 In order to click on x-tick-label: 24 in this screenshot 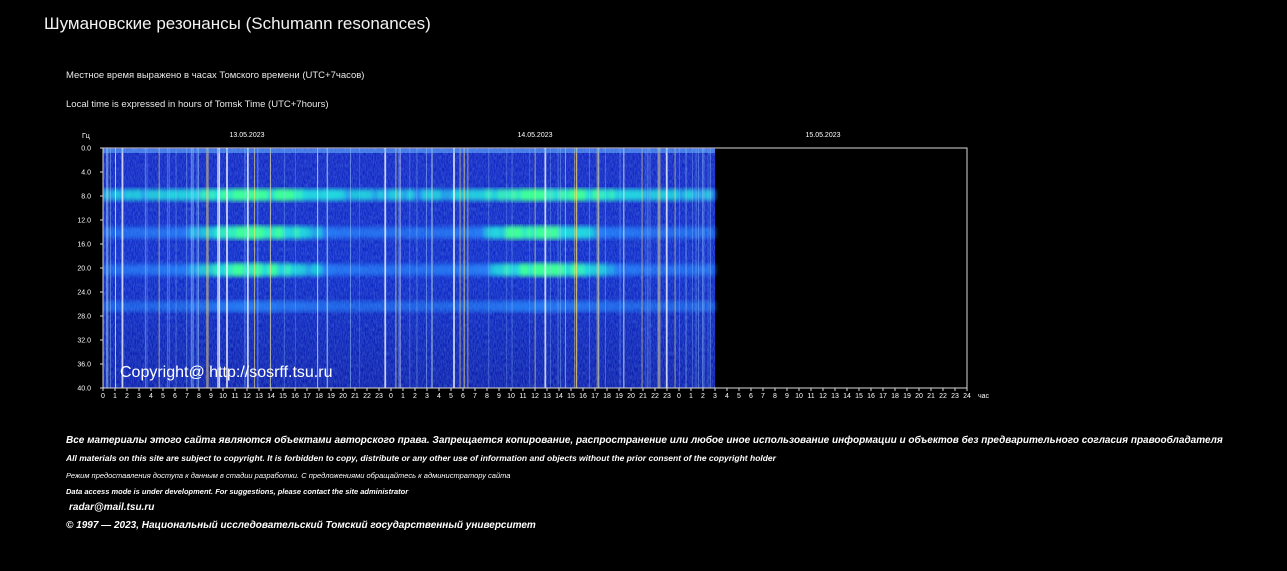, I will do `click(967, 396)`.